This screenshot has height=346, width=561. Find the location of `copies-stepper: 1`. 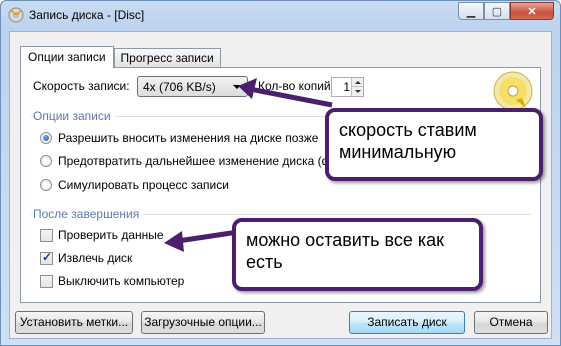

copies-stepper: 1 is located at coordinates (347, 87).